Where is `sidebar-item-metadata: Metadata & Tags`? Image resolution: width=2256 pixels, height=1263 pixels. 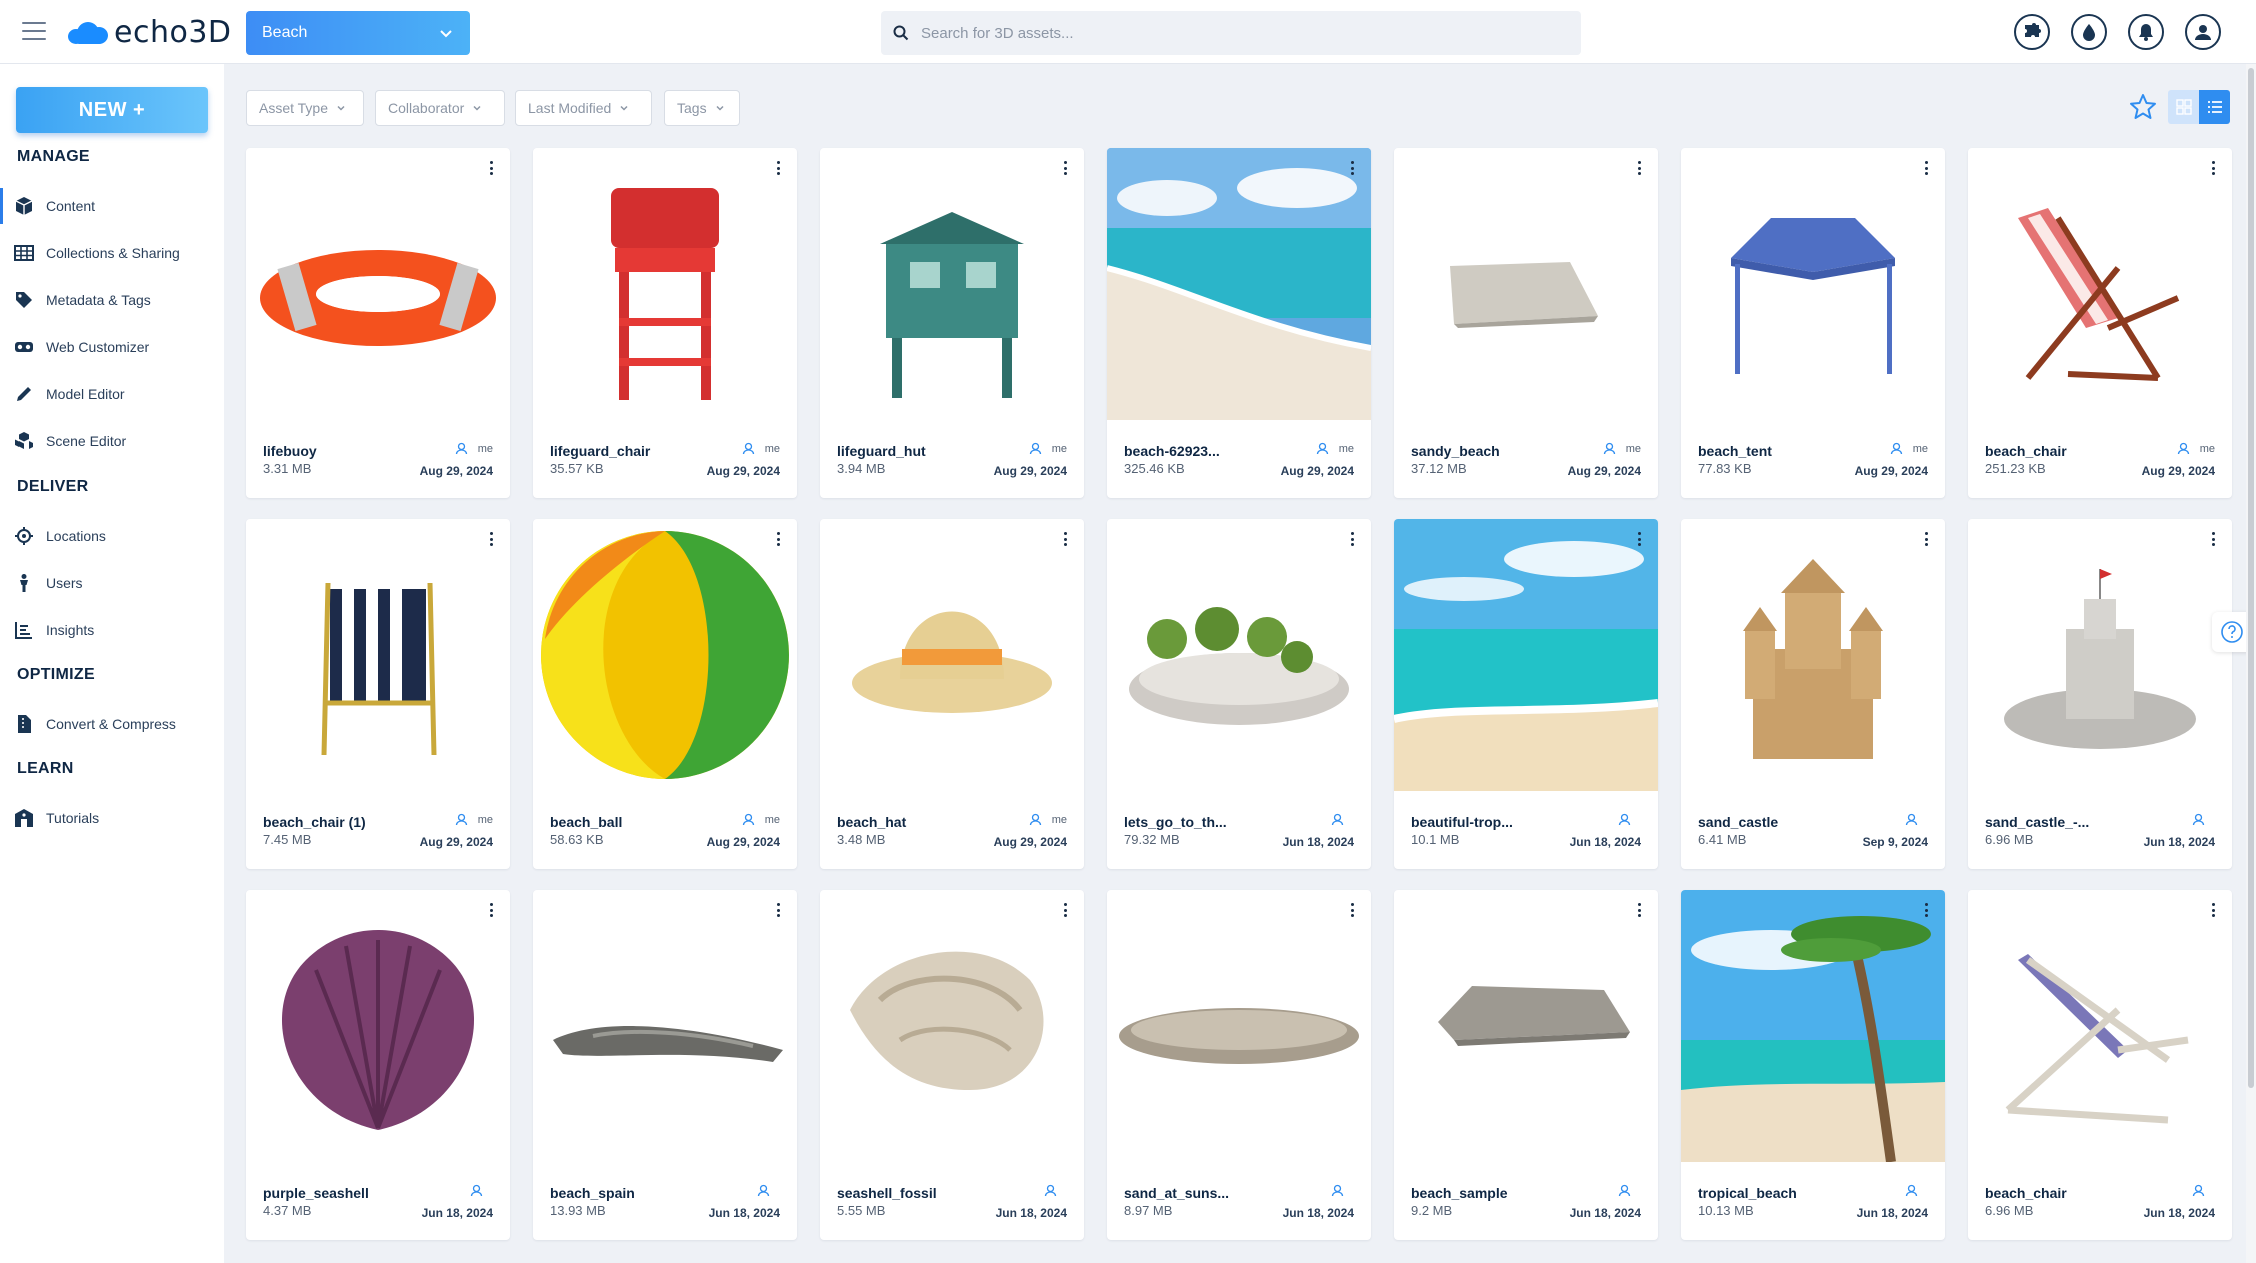 sidebar-item-metadata: Metadata & Tags is located at coordinates (112, 300).